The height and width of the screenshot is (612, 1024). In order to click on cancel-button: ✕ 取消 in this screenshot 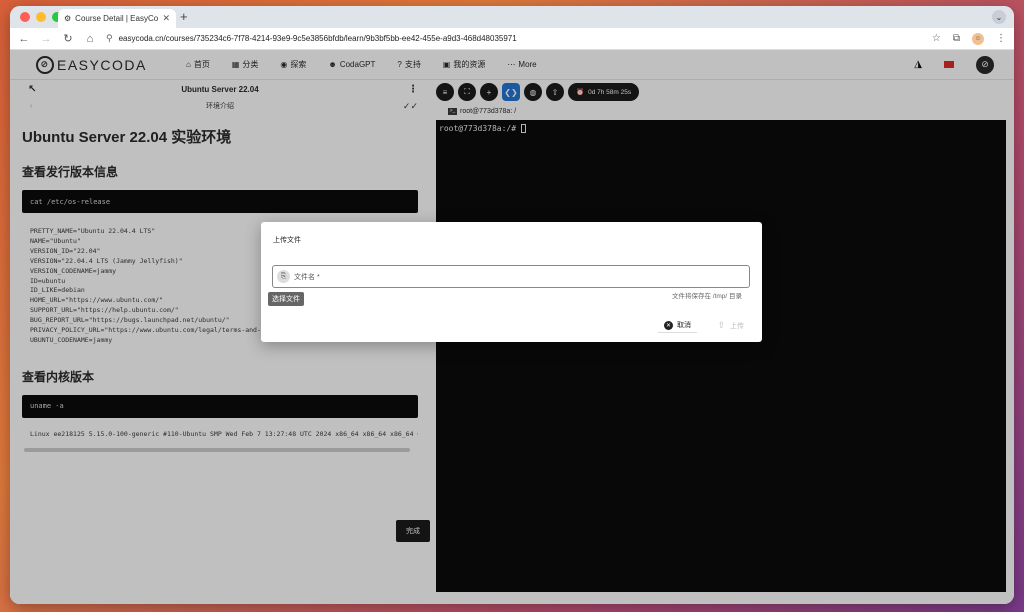, I will do `click(677, 325)`.